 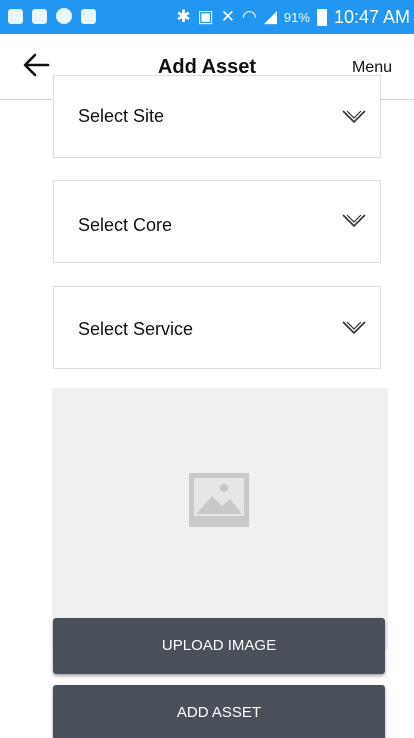 I want to click on clock: 10:47 AM, so click(x=371, y=16).